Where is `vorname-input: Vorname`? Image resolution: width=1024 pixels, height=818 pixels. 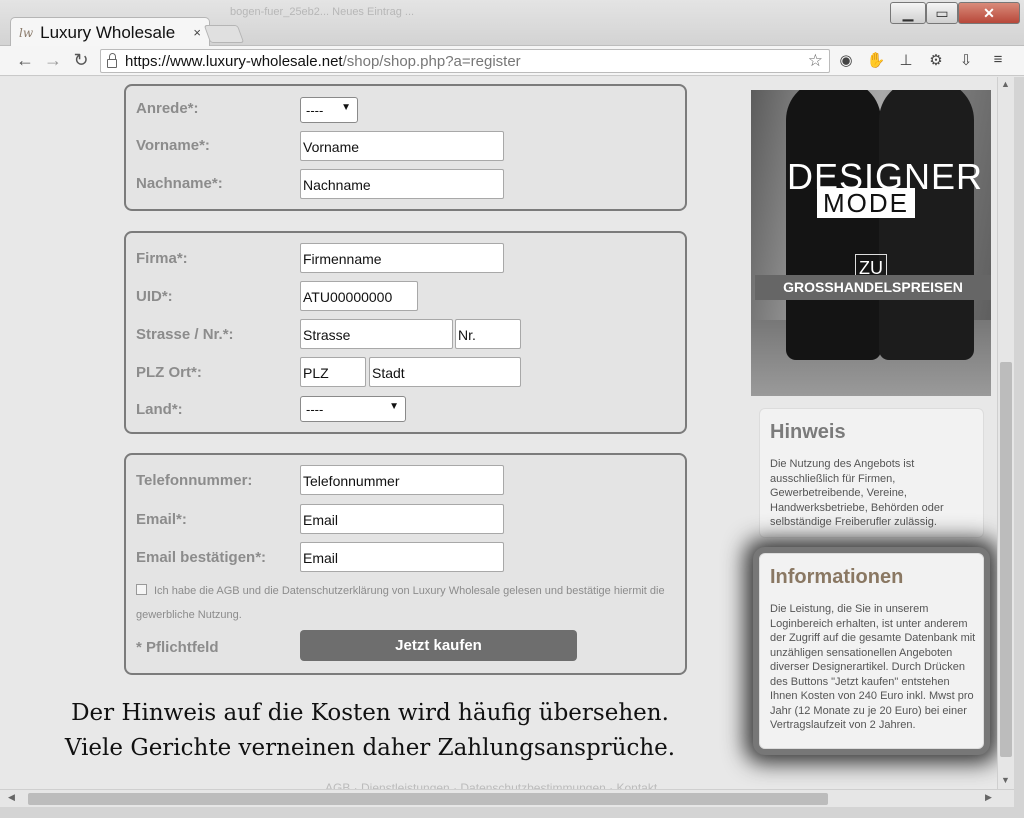
vorname-input: Vorname is located at coordinates (402, 146).